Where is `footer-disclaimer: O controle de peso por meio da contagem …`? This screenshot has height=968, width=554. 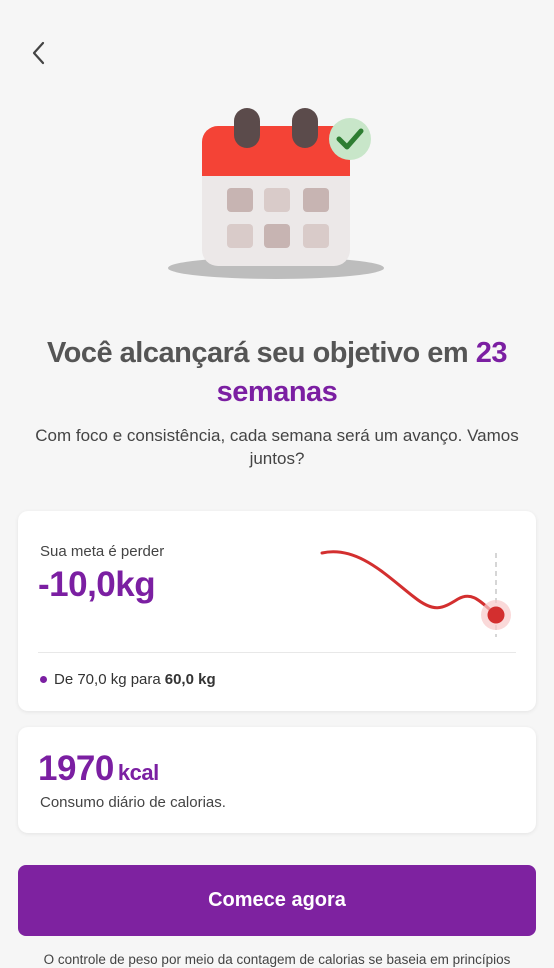 footer-disclaimer: O controle de peso por meio da contagem … is located at coordinates (277, 959).